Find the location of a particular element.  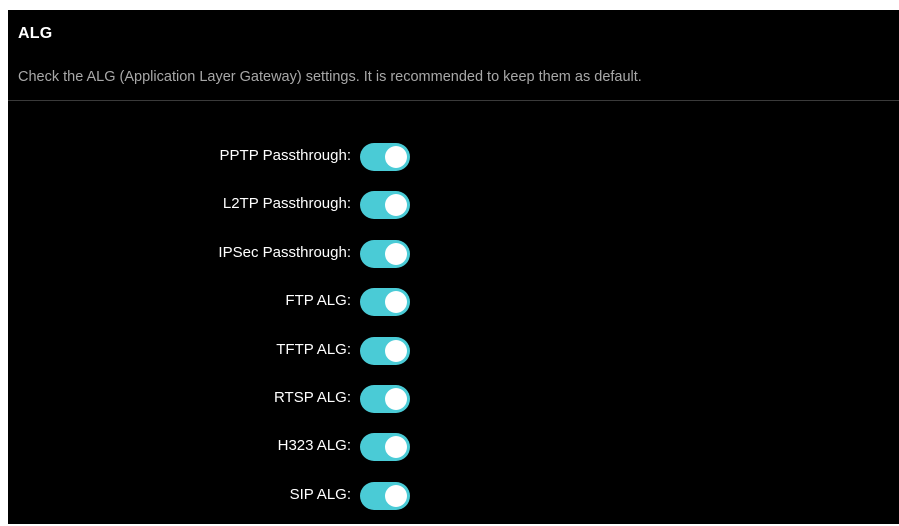

ipsec-passthrough-toggle is located at coordinates (385, 253).